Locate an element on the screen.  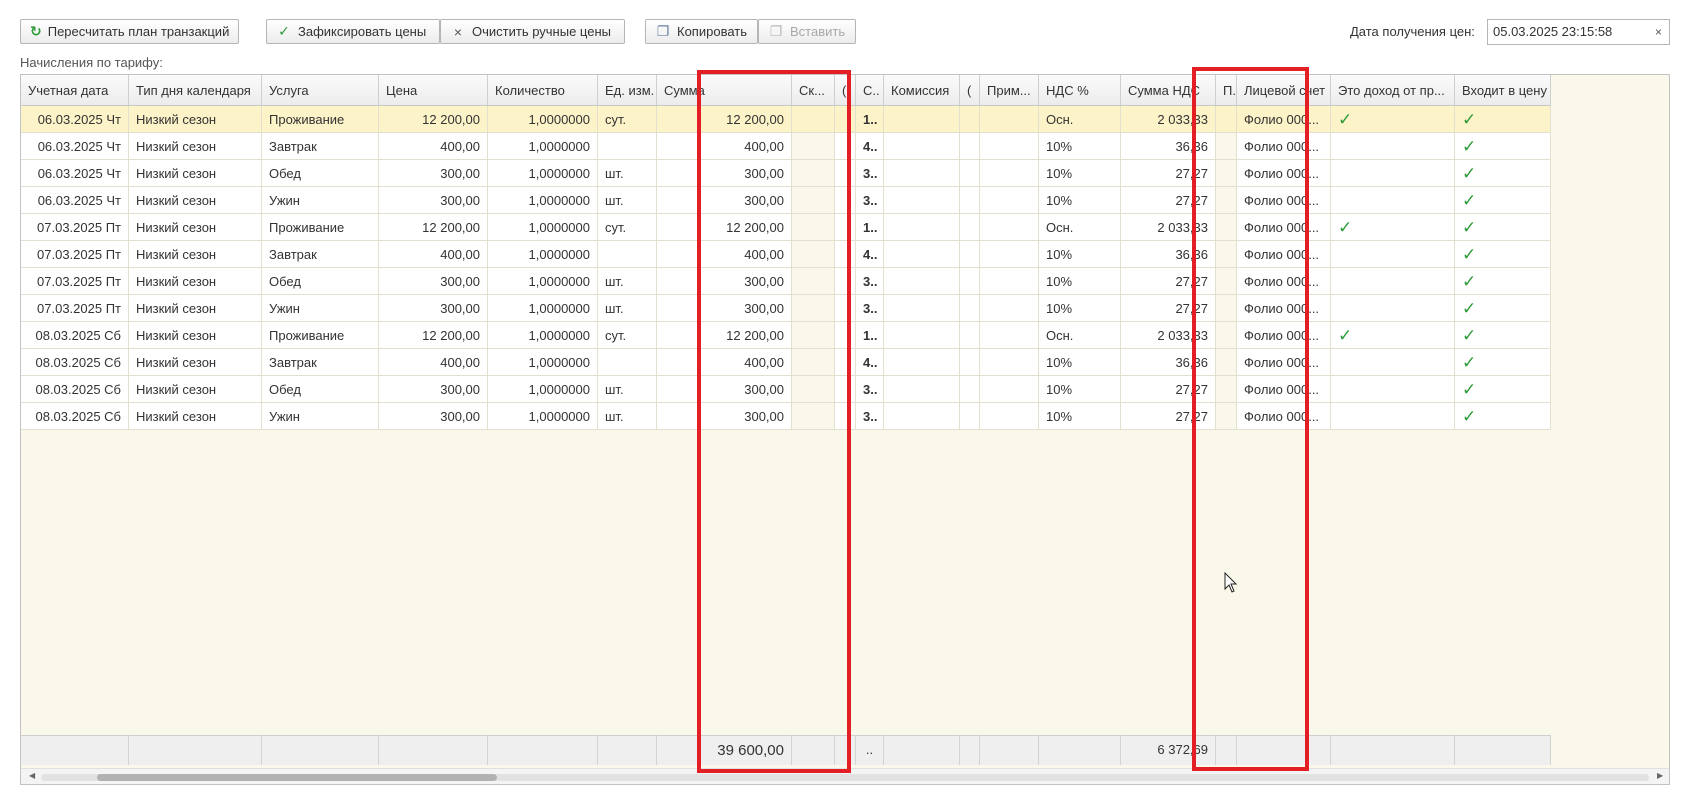
price-date-input: 05.03.2025 23:15:58 is located at coordinates (1568, 32).